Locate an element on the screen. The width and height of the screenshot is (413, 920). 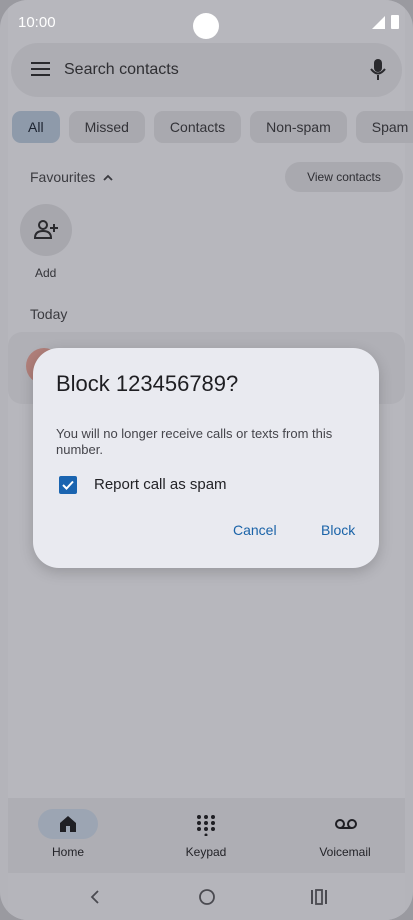
filter-chips: All Missed Contacts Non-spam Spam is located at coordinates (212, 127).